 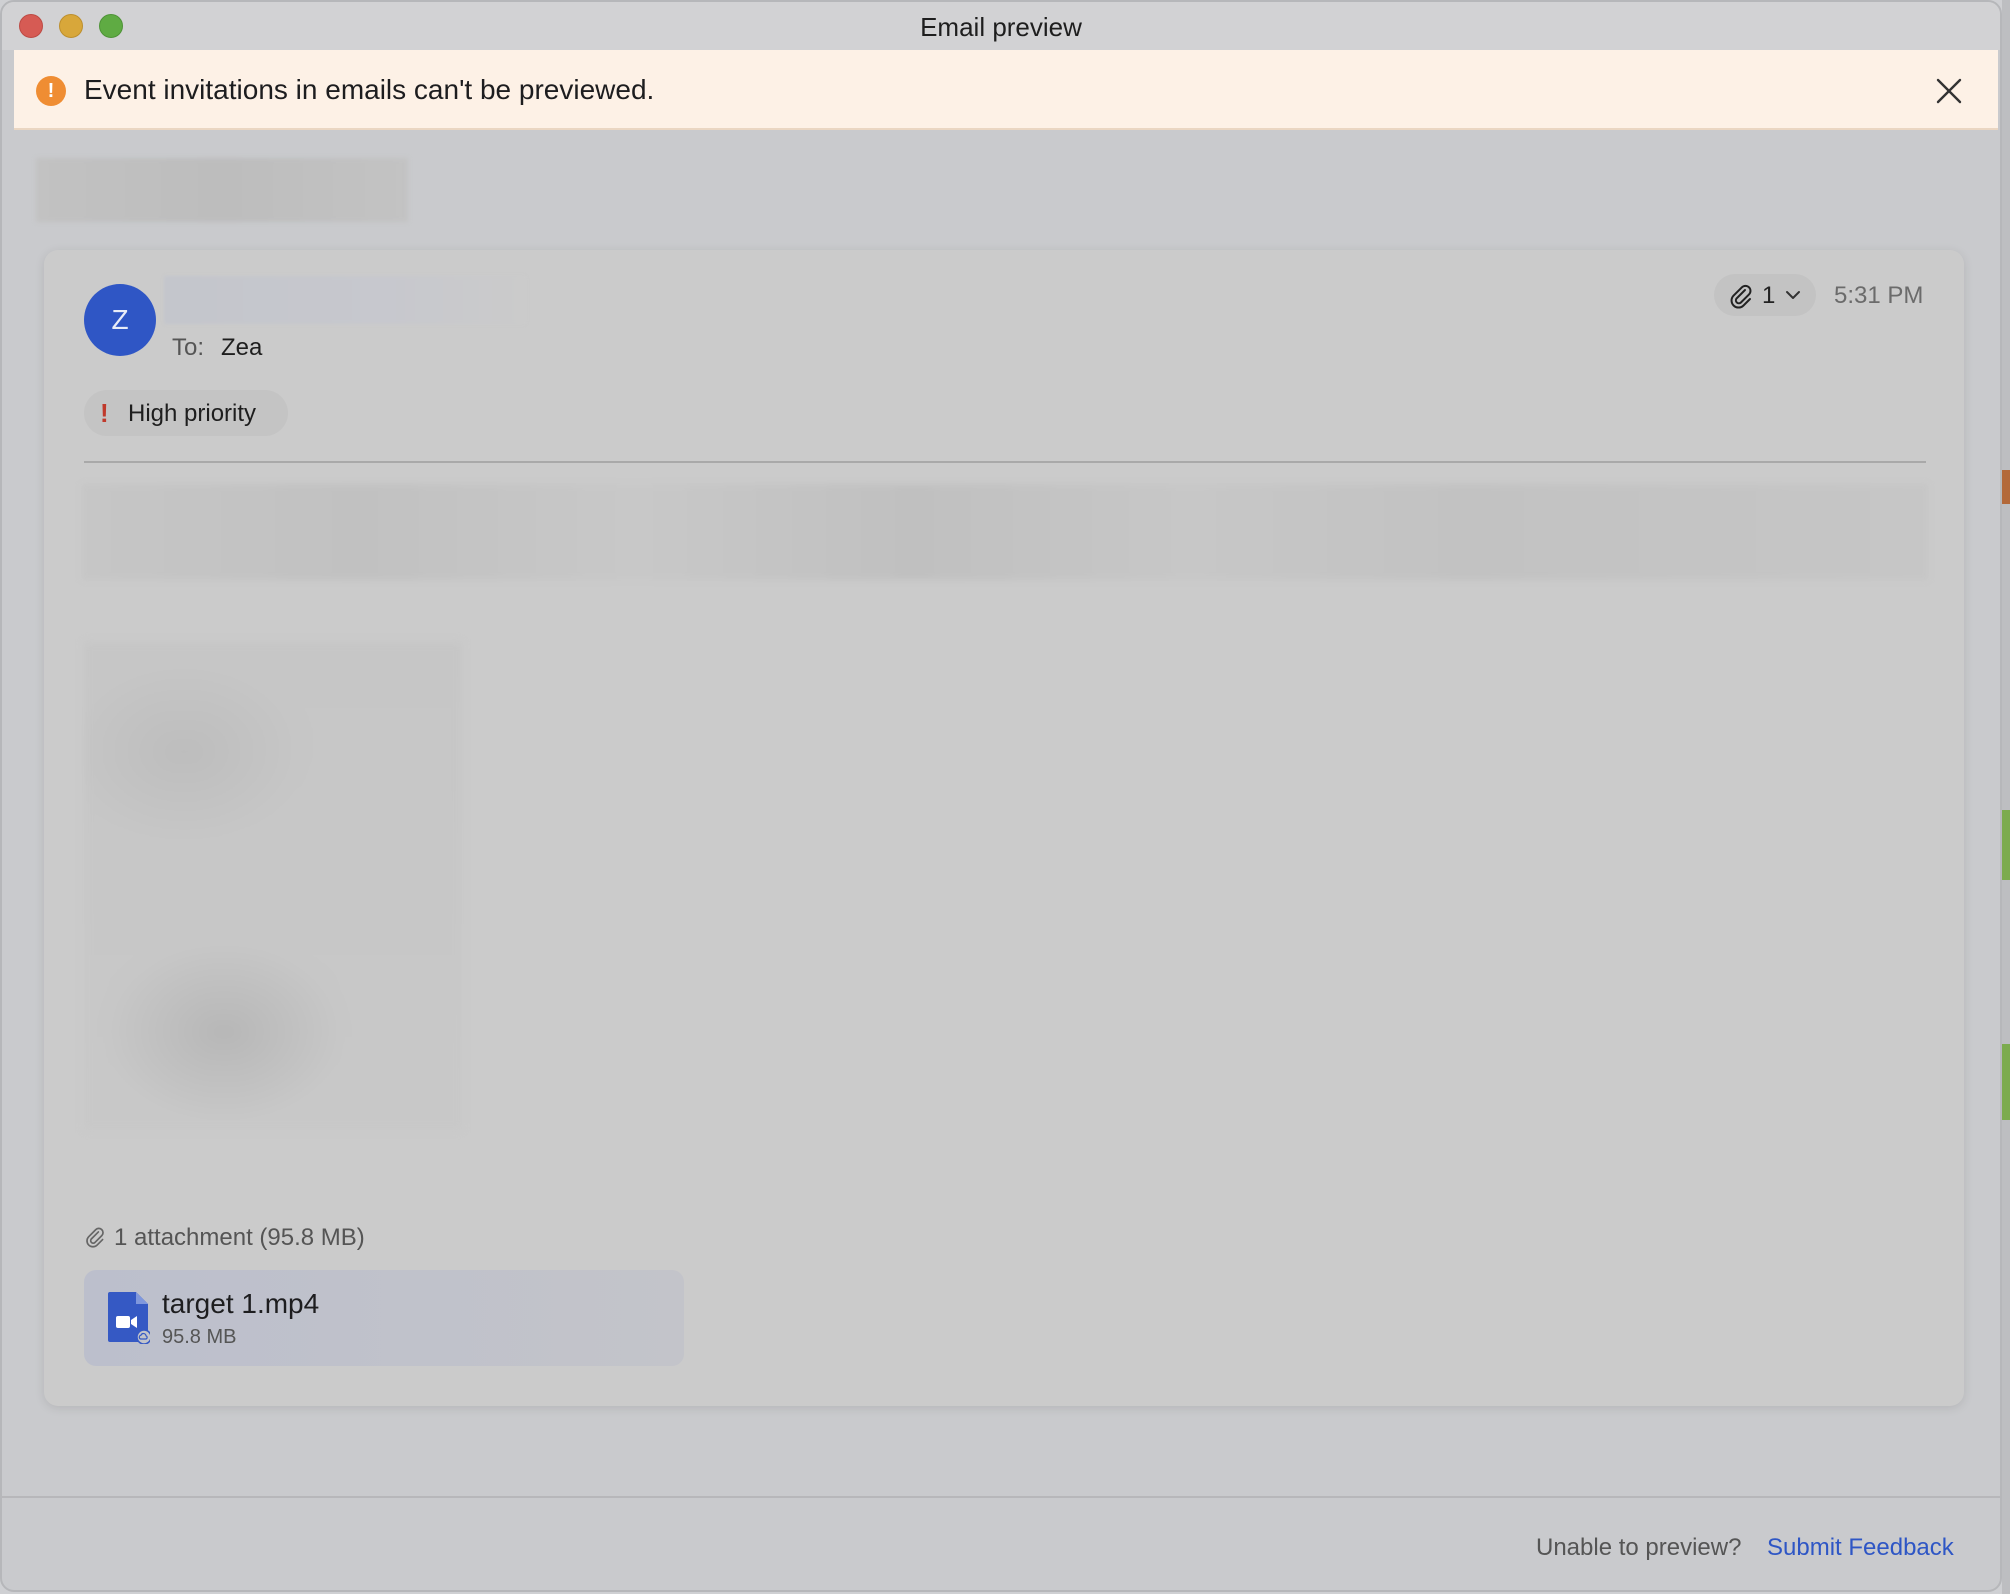 I want to click on to-label: To:, so click(x=188, y=347).